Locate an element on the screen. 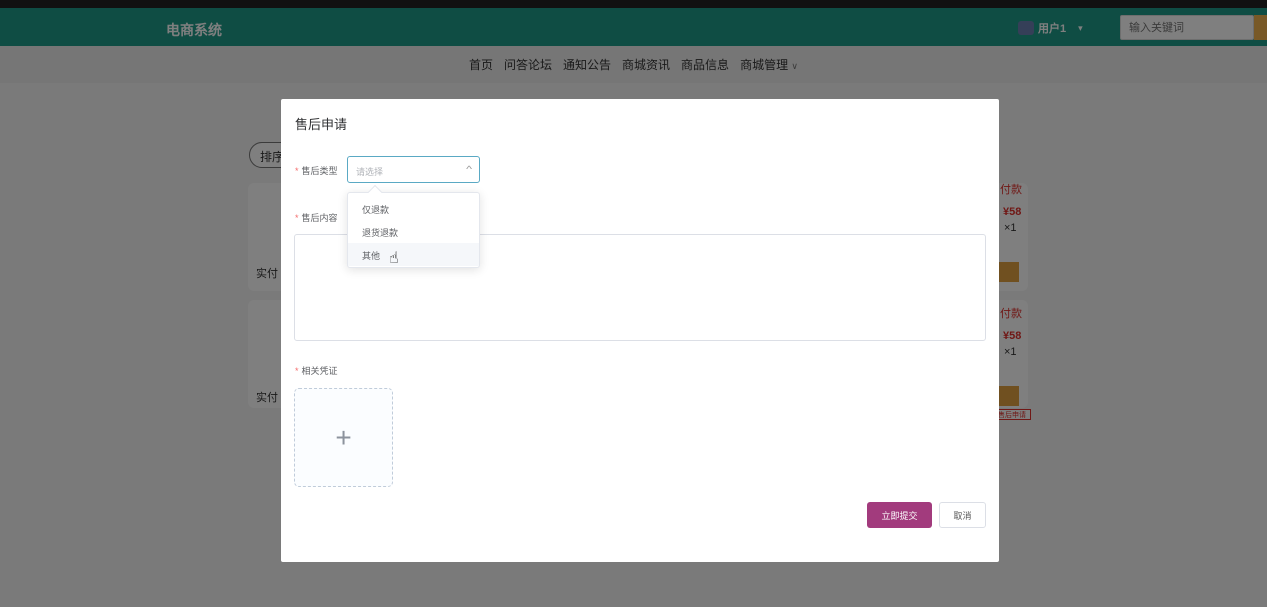  type-dropdown: 仅退款 退货退款 其他 is located at coordinates (413, 226).